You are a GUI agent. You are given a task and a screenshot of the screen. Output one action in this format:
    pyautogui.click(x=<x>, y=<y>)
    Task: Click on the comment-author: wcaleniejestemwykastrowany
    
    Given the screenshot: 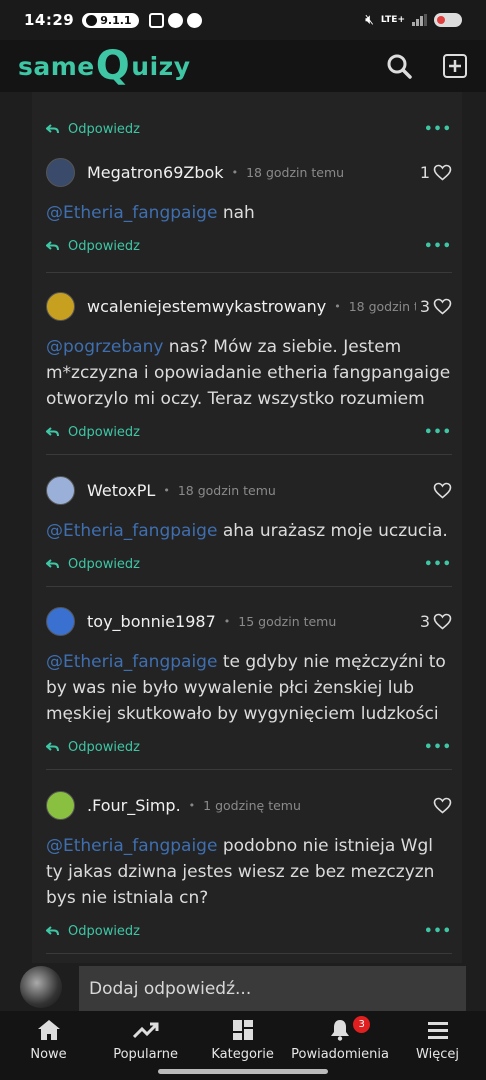 What is the action you would take?
    pyautogui.click(x=206, y=306)
    